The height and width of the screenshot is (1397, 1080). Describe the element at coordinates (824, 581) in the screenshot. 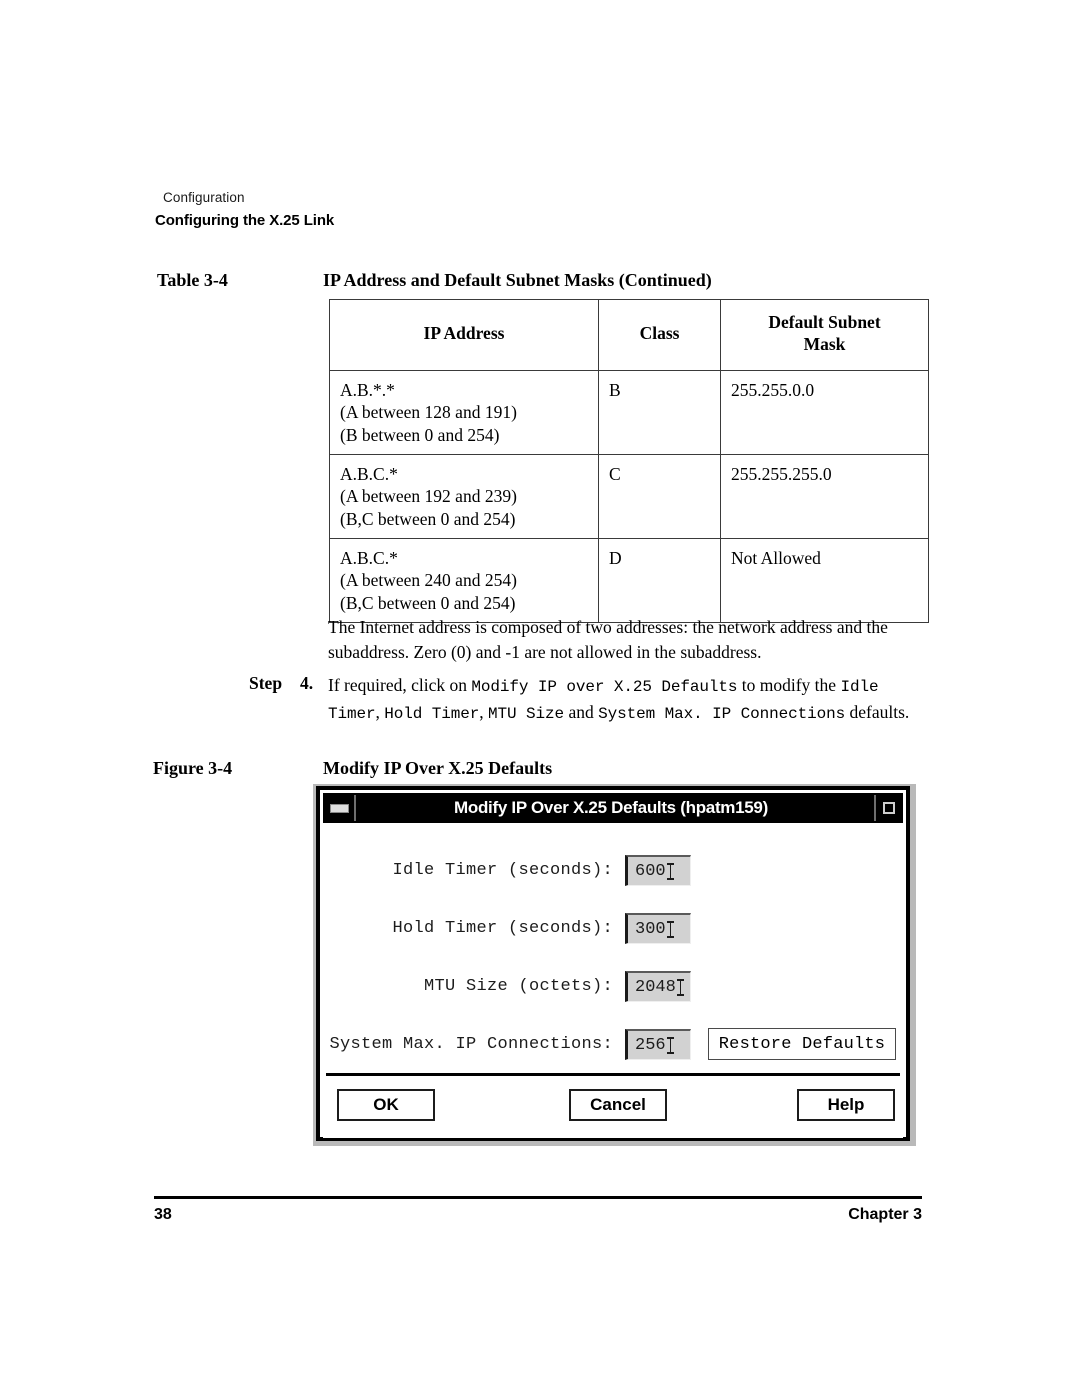

I see `cell-subnet-mask: Not Allowed` at that location.